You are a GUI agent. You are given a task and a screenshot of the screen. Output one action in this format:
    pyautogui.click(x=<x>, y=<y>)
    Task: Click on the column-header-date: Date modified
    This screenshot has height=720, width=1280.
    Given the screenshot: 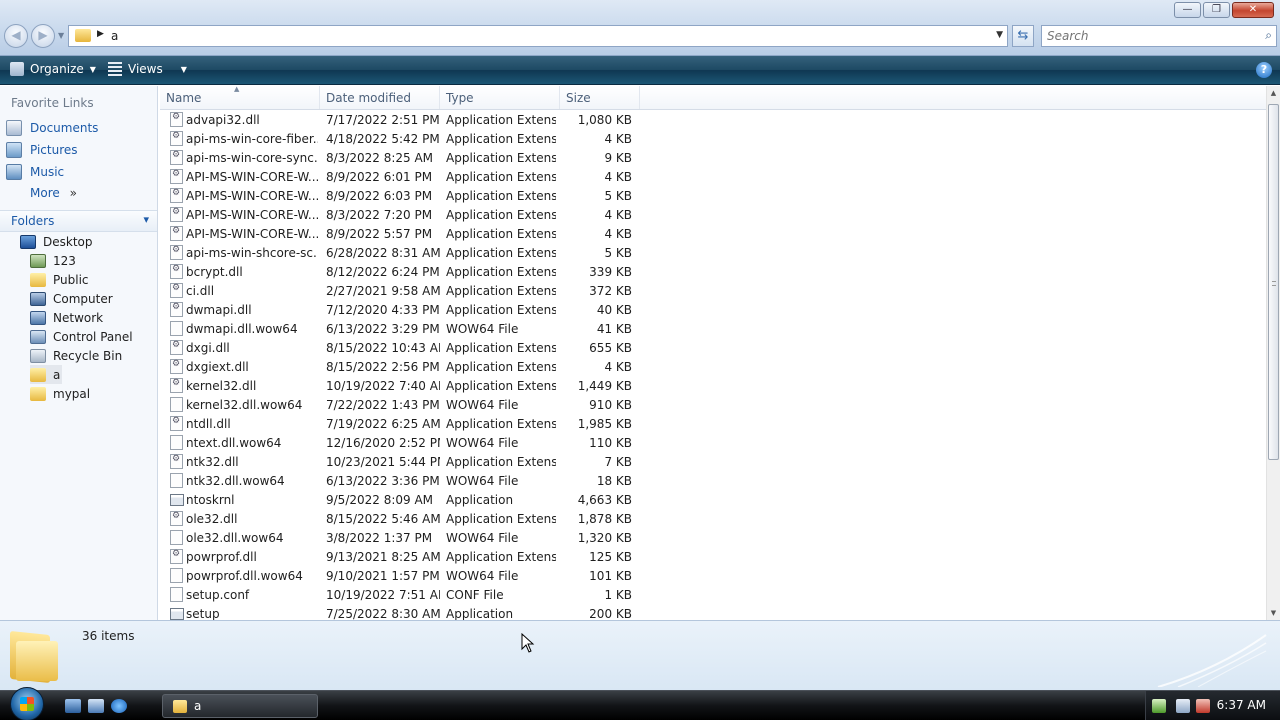 What is the action you would take?
    pyautogui.click(x=380, y=97)
    